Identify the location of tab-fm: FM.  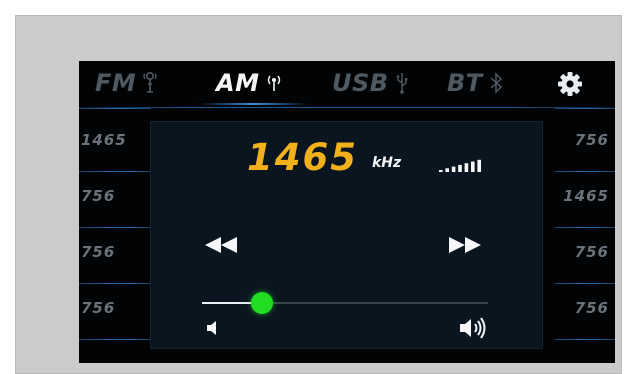
(126, 83).